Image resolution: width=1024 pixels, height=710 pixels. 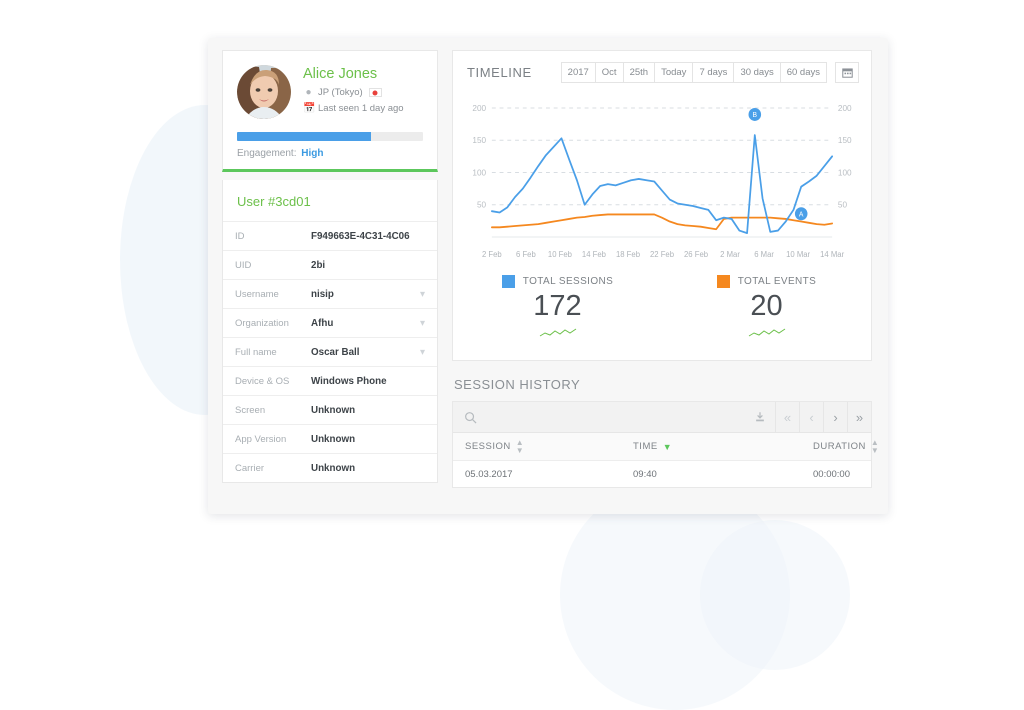 I want to click on user-detail-row: App Version Unknown, so click(x=330, y=438).